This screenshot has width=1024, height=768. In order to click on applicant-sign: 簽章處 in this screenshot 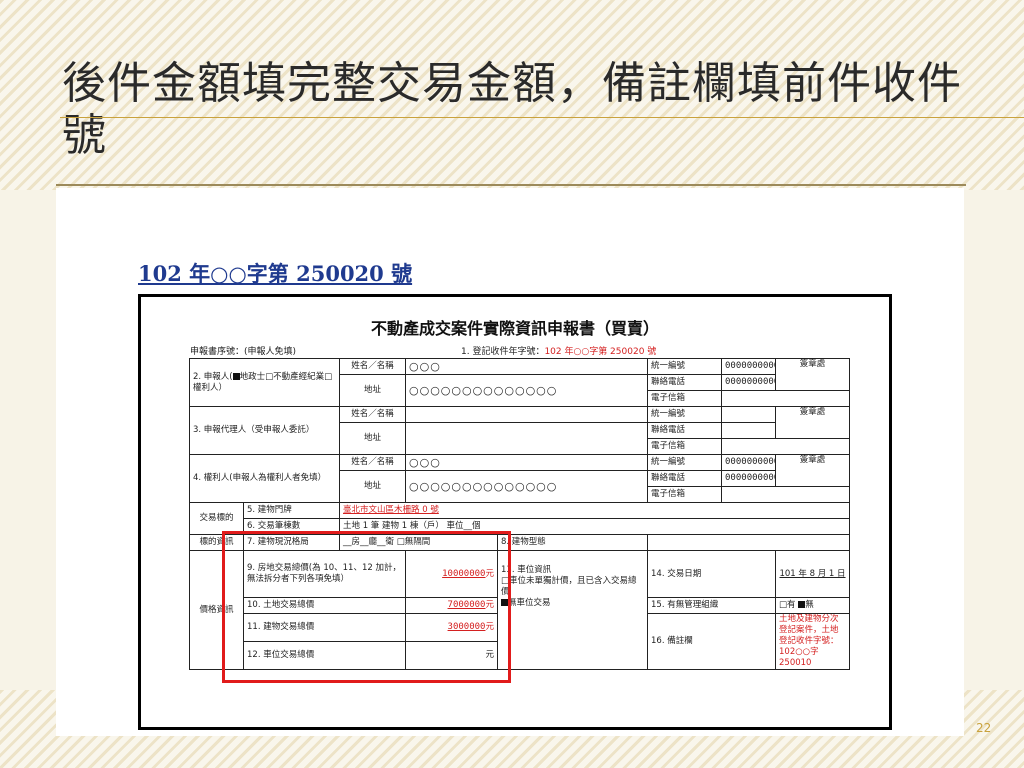, I will do `click(813, 374)`.